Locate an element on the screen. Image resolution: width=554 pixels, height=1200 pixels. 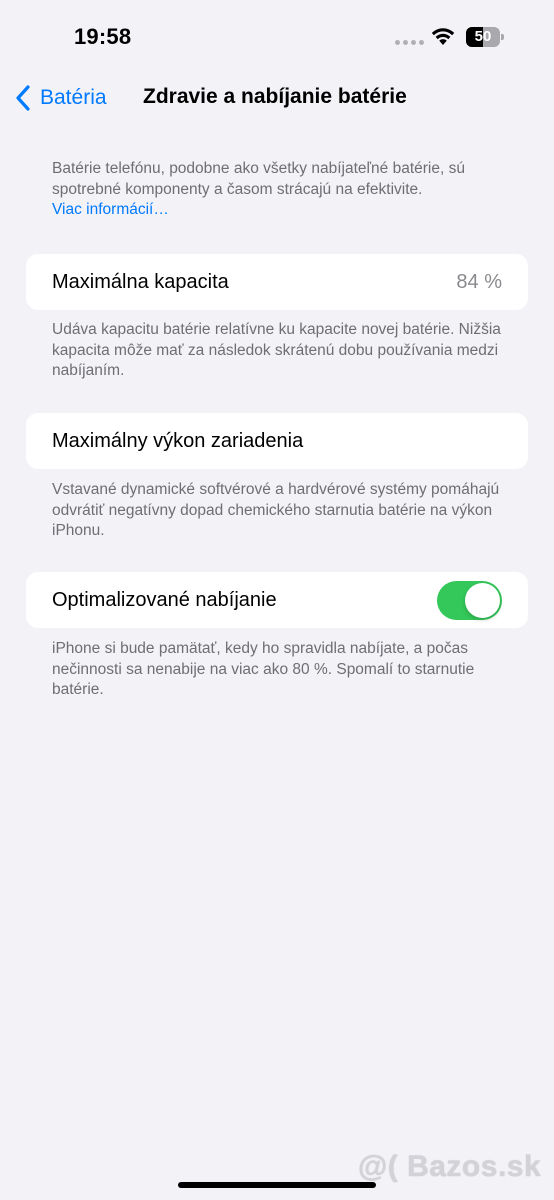
optimized-charging-label: Optimalizované nabíjanie is located at coordinates (164, 600).